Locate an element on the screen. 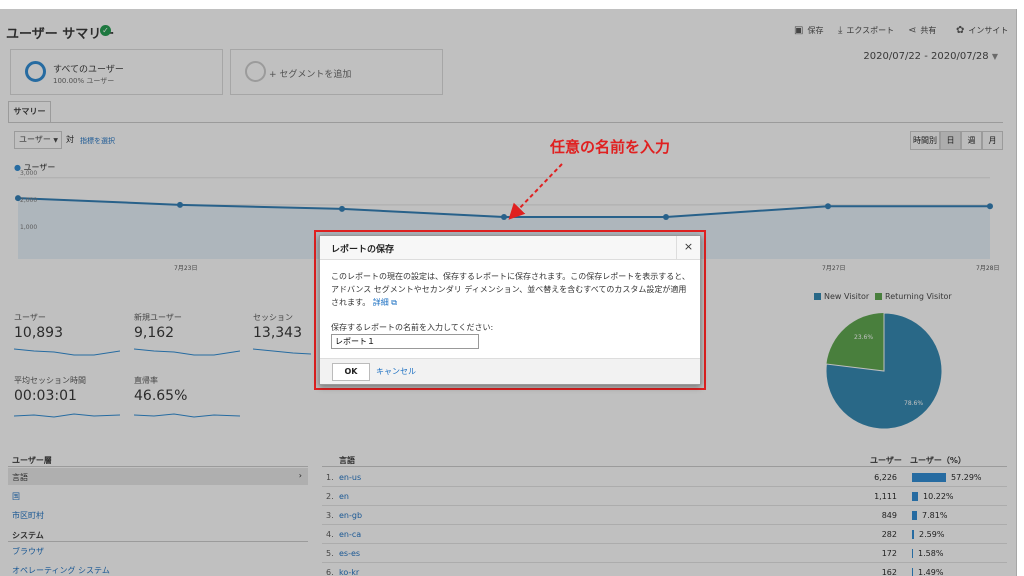  report-name-input is located at coordinates (405, 341).